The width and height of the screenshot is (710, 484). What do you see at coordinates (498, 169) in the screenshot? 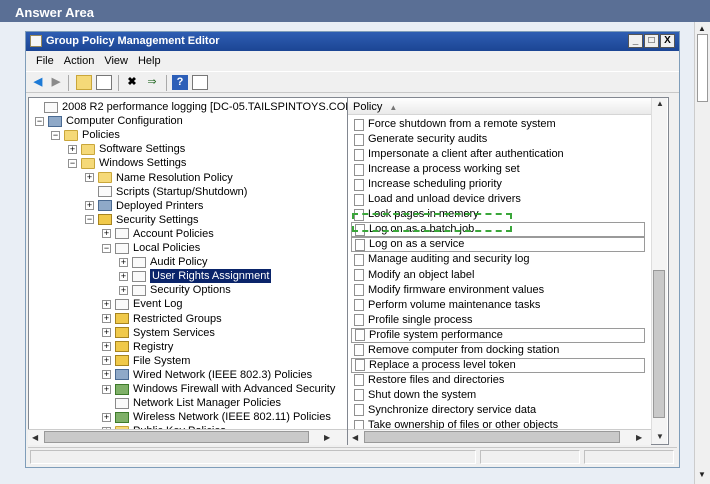
I see `policy-list-item: Increase a process working set` at bounding box center [498, 169].